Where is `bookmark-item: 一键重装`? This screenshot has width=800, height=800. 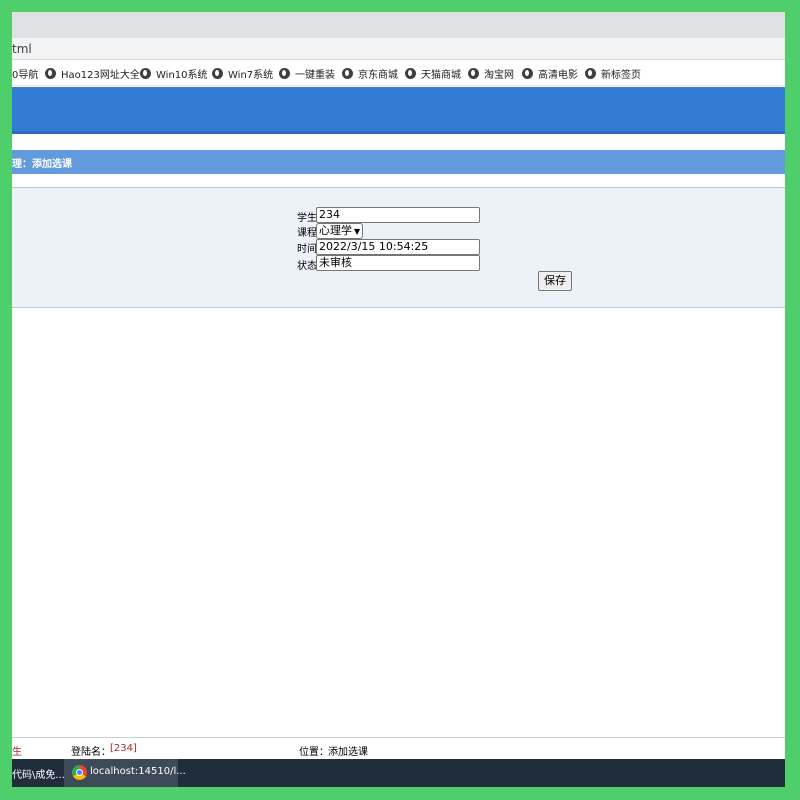 bookmark-item: 一键重装 is located at coordinates (307, 73).